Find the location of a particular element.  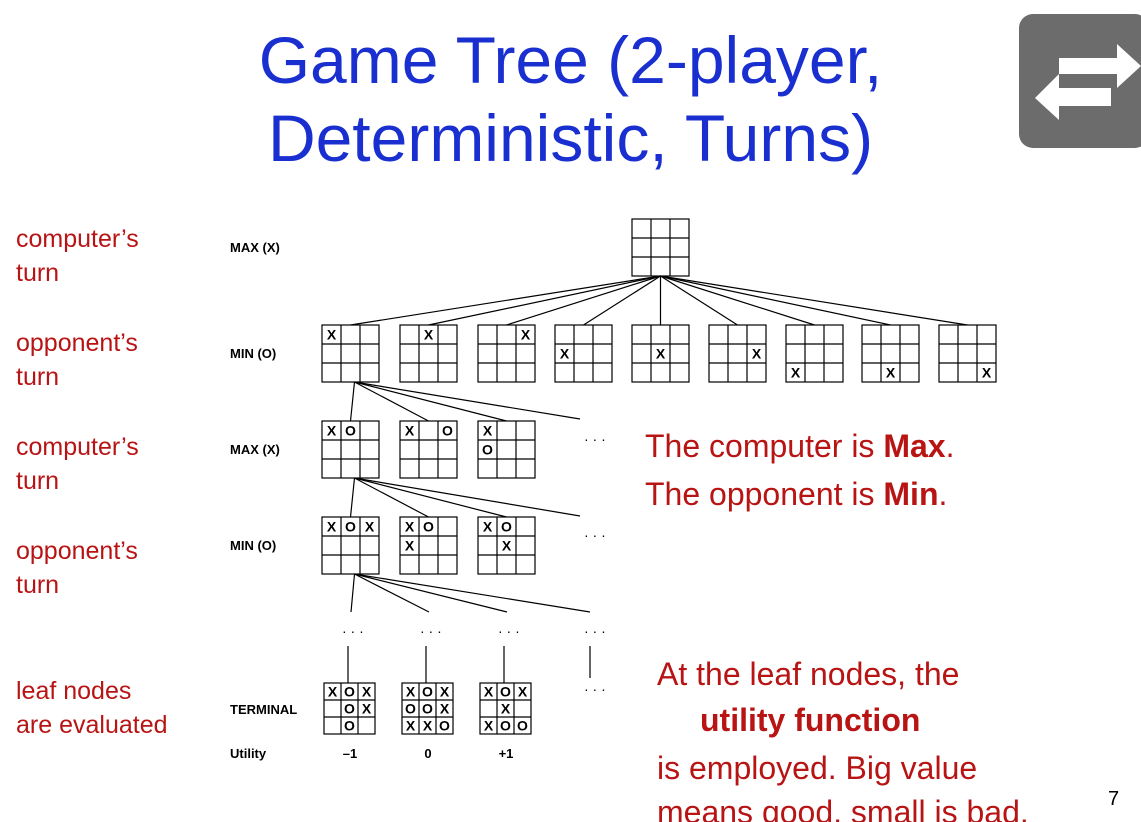

ellipsis-deep-1: · · · is located at coordinates (353, 631).